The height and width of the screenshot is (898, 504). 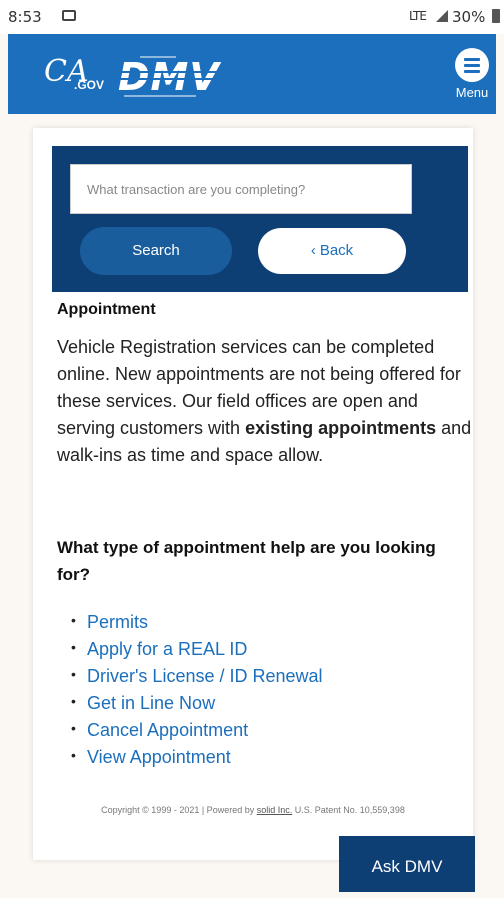 What do you see at coordinates (197, 733) in the screenshot?
I see `link-cancel-appointment: Cancel Appointment` at bounding box center [197, 733].